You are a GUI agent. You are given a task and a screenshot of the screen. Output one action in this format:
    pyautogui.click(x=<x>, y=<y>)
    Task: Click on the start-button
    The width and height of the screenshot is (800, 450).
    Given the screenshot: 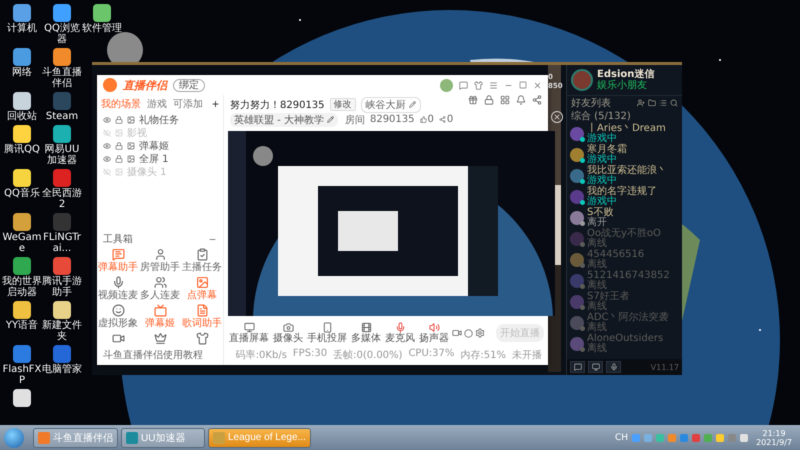 What is the action you would take?
    pyautogui.click(x=14, y=438)
    